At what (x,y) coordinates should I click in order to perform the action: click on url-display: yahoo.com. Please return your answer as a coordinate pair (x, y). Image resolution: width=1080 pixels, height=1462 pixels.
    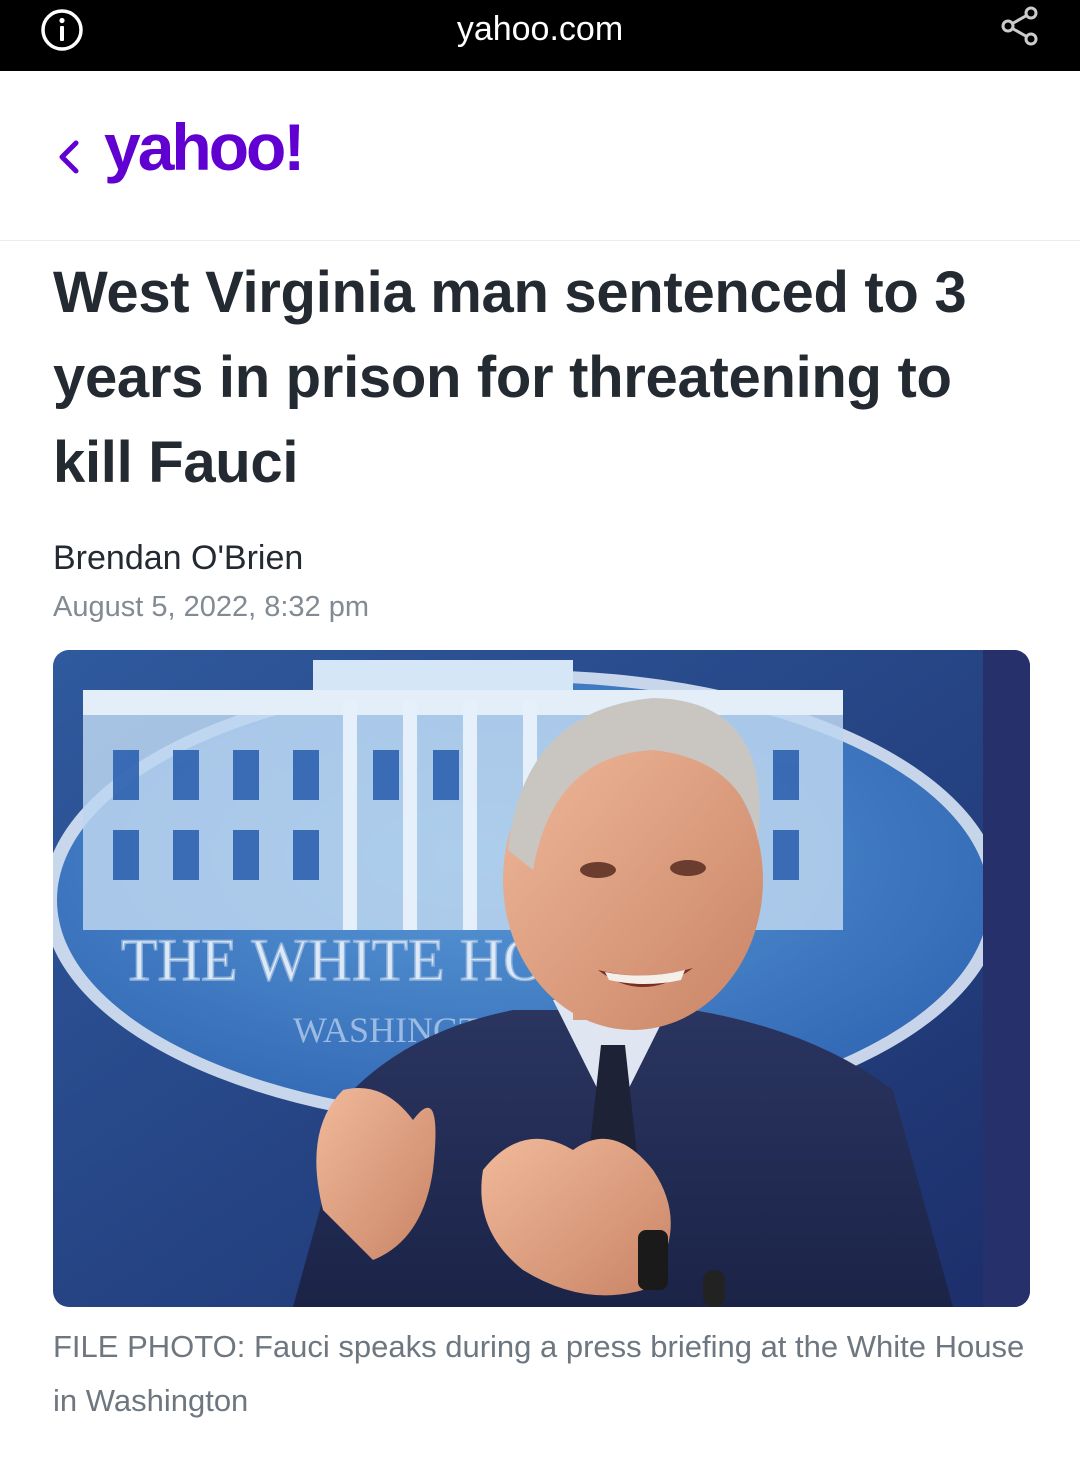
    Looking at the image, I should click on (540, 29).